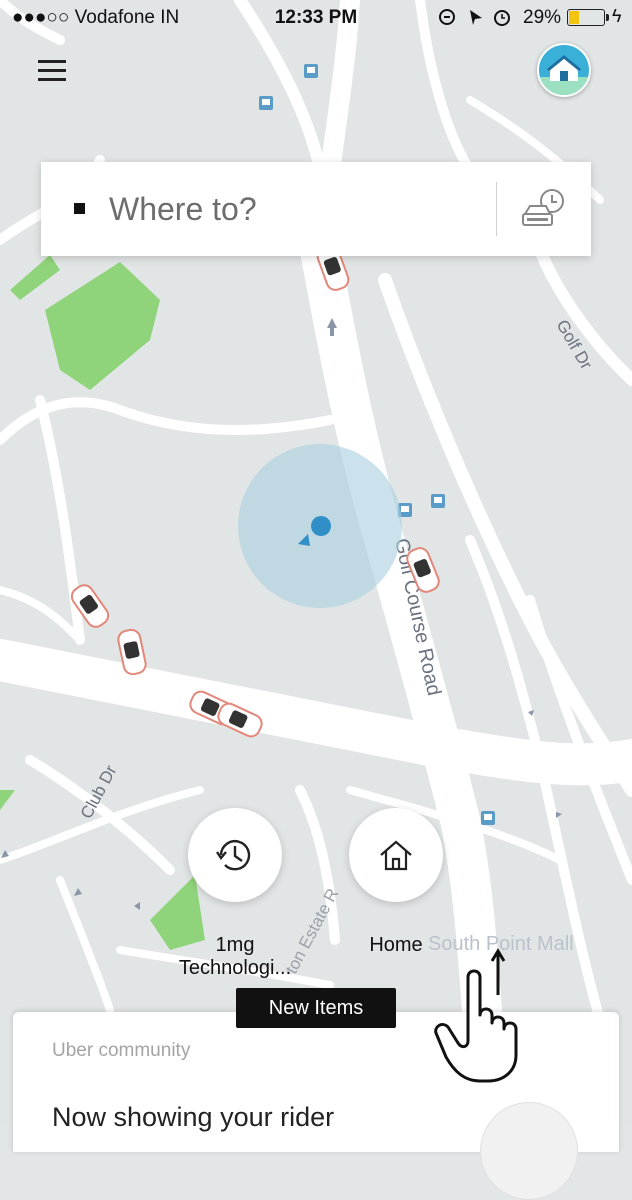  I want to click on location-arrow-icon, so click(476, 17).